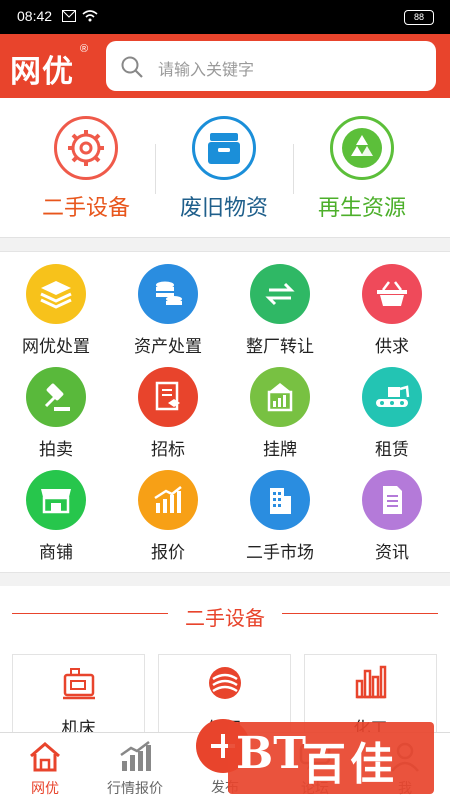 This screenshot has height=800, width=450. Describe the element at coordinates (392, 449) in the screenshot. I see `grid-label: 租赁` at that location.